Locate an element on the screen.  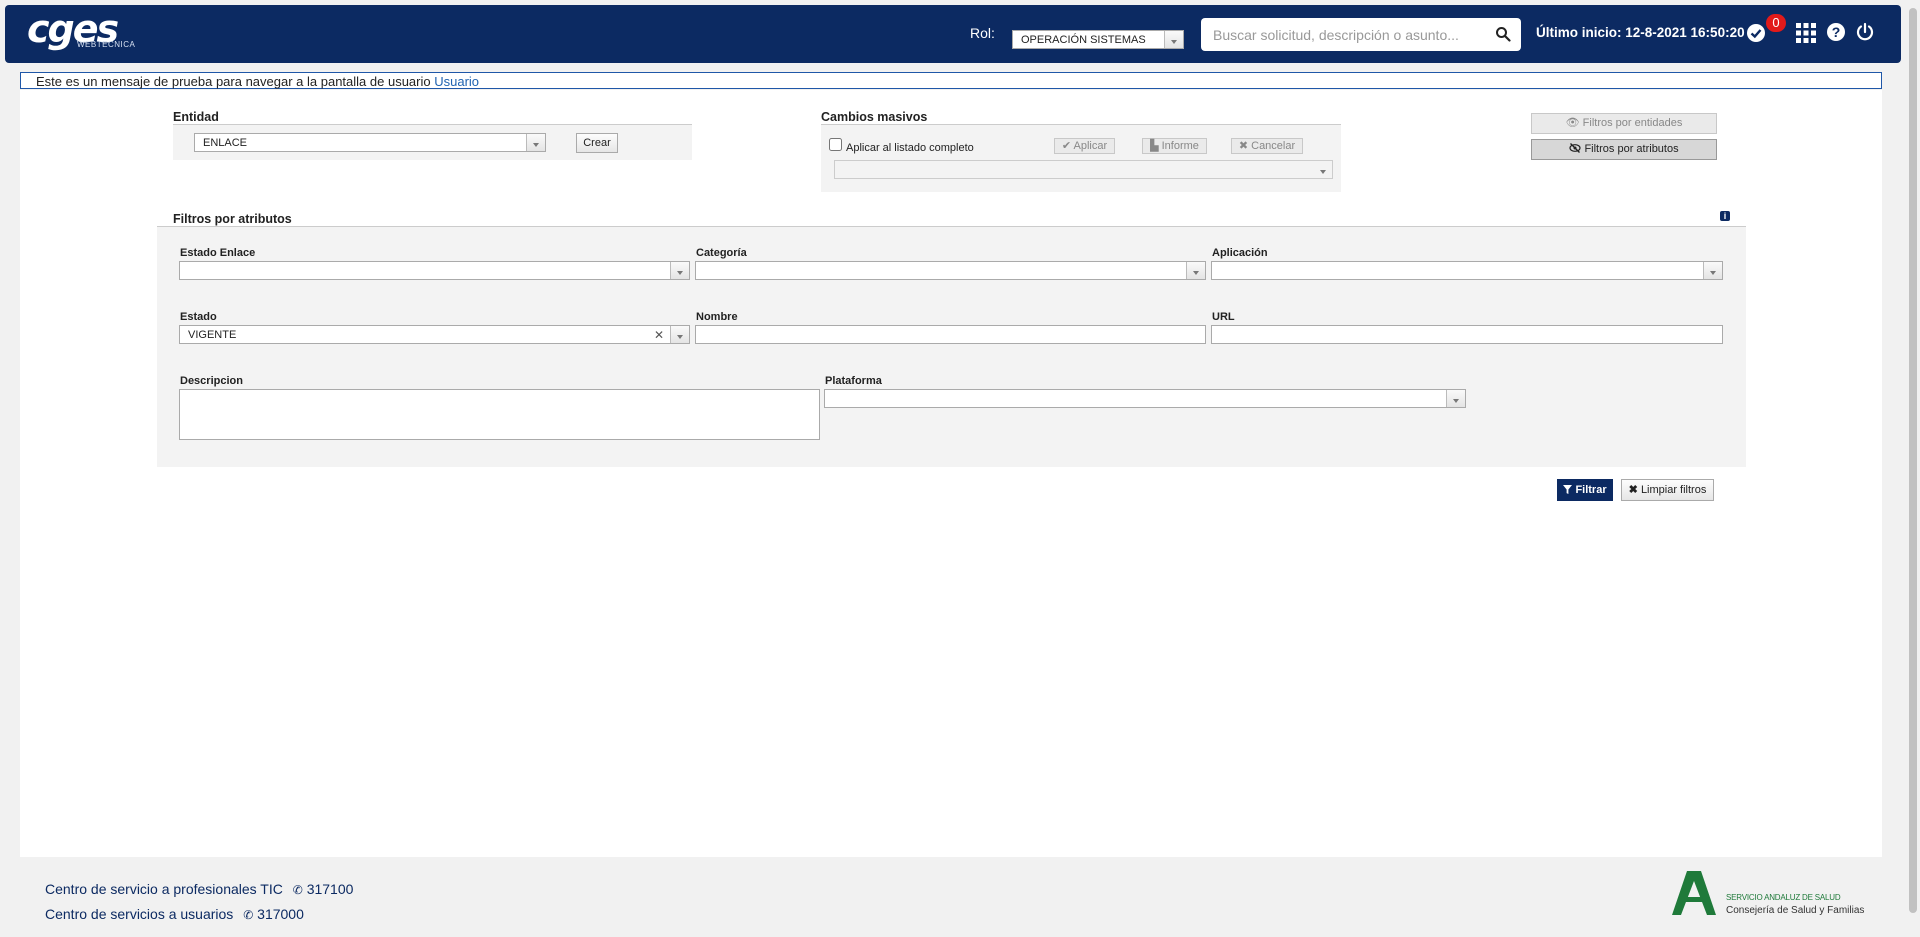
logo-subtext: WEBTECNICA is located at coordinates (106, 44).